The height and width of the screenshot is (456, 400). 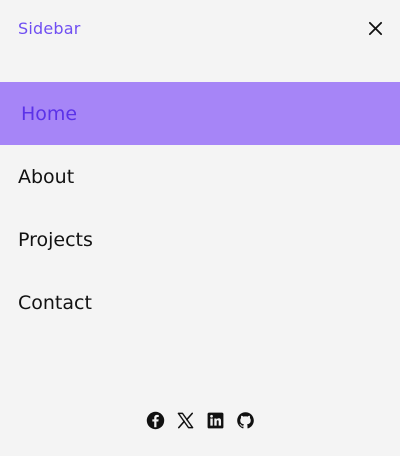 I want to click on x-twitter-icon, so click(x=185, y=420).